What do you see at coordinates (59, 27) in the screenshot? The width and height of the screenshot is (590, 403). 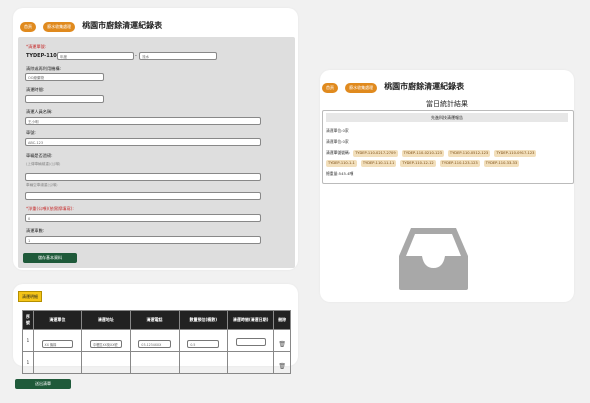 I see `menu-pill: 廢水收集處理` at bounding box center [59, 27].